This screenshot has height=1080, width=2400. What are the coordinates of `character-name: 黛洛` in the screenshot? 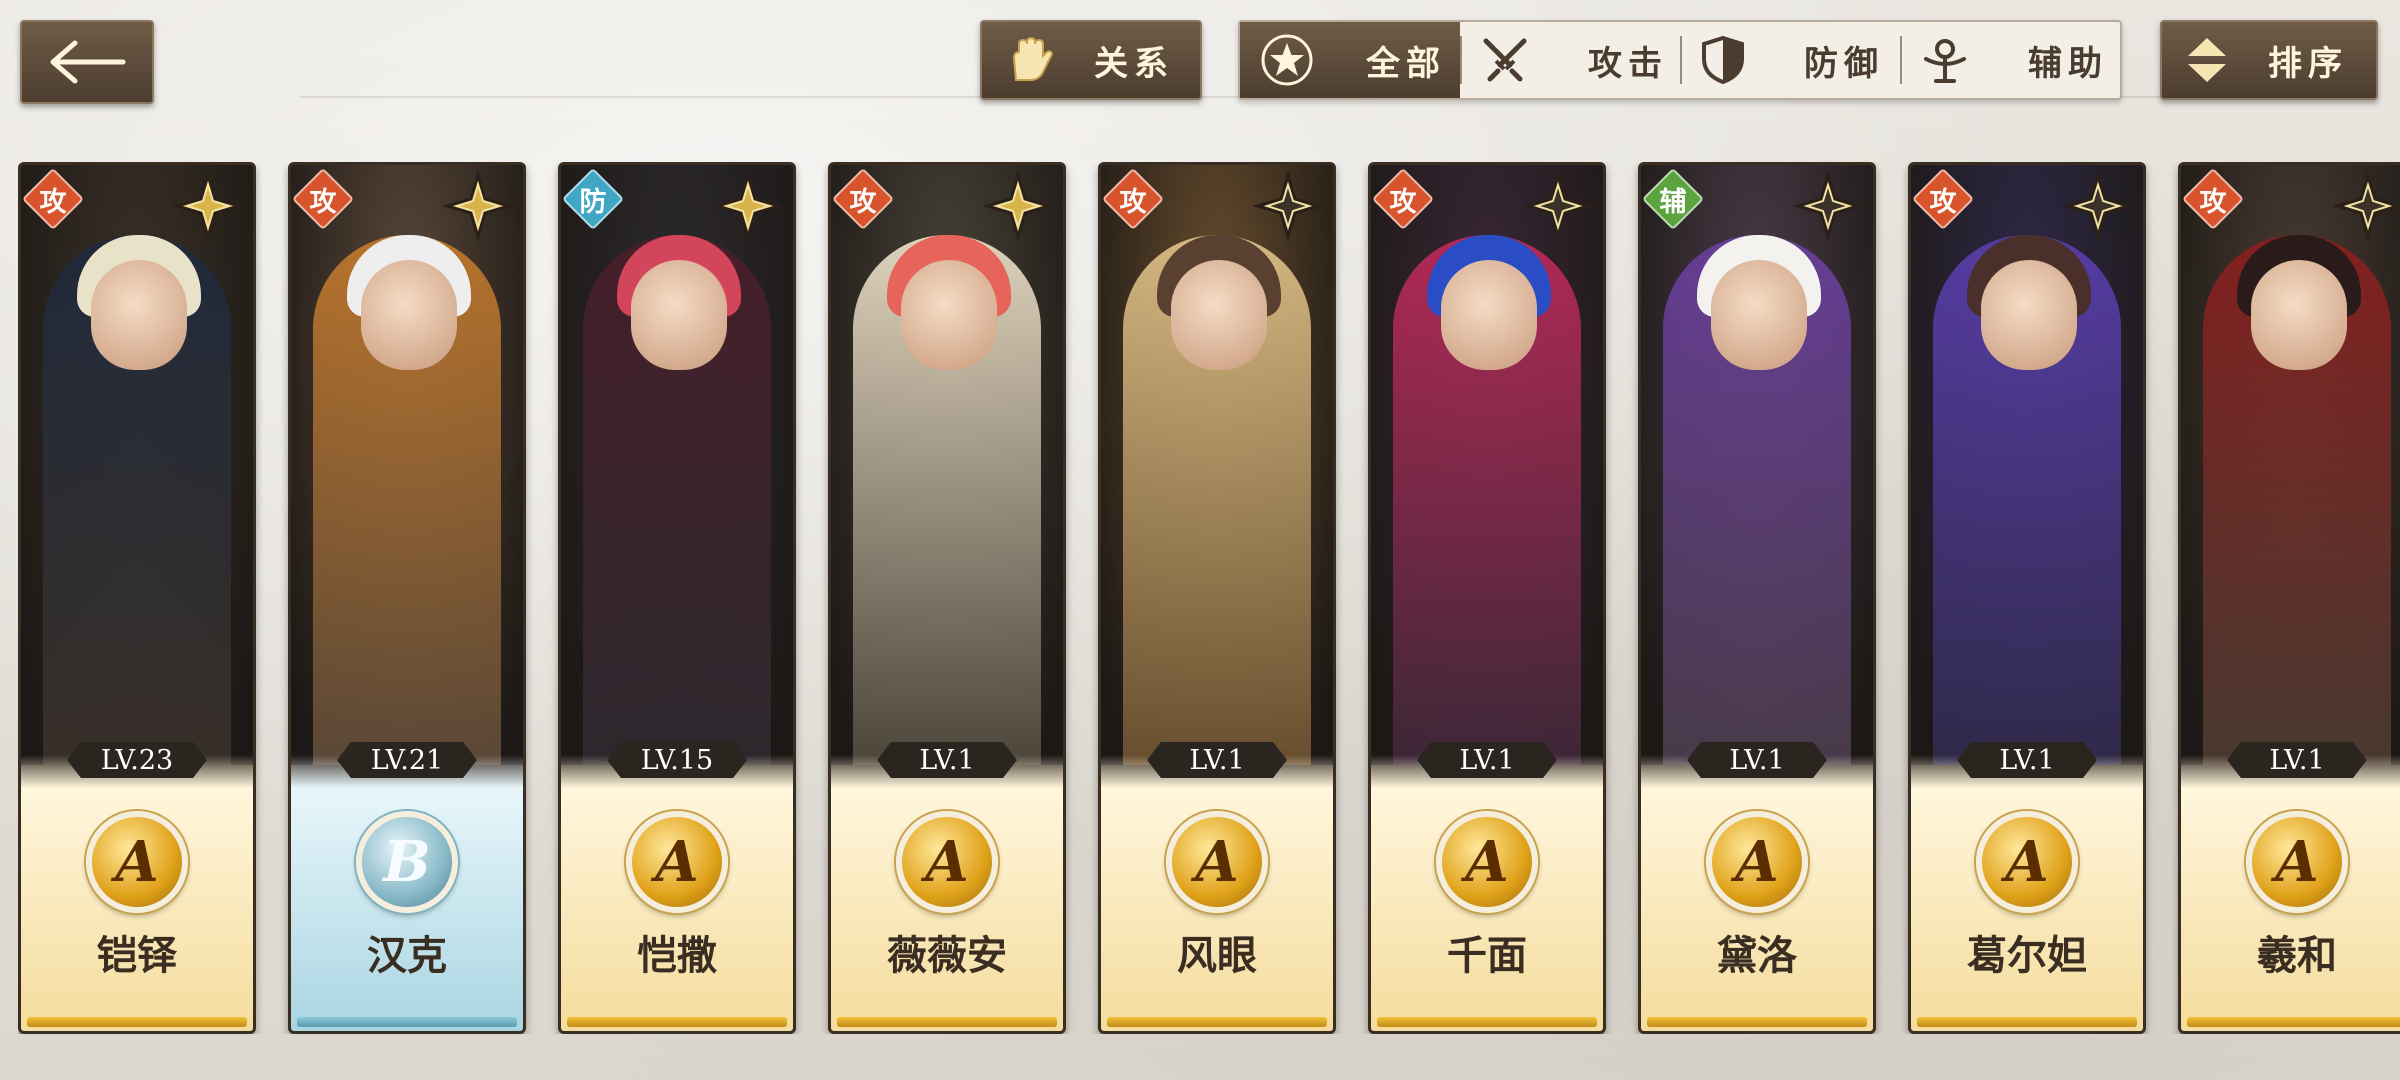 It's located at (1757, 956).